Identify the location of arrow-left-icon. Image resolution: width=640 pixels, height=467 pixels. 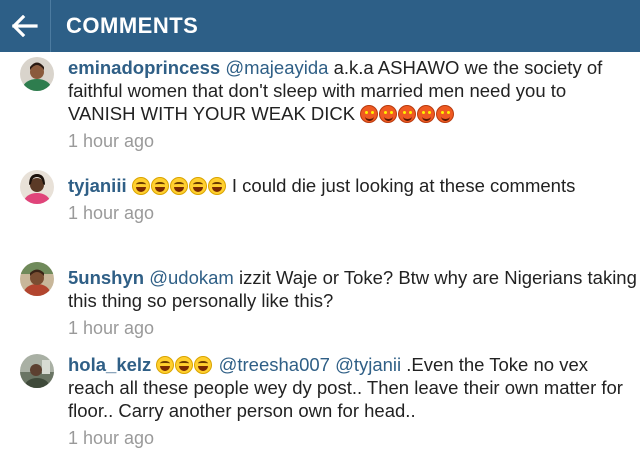
(25, 26).